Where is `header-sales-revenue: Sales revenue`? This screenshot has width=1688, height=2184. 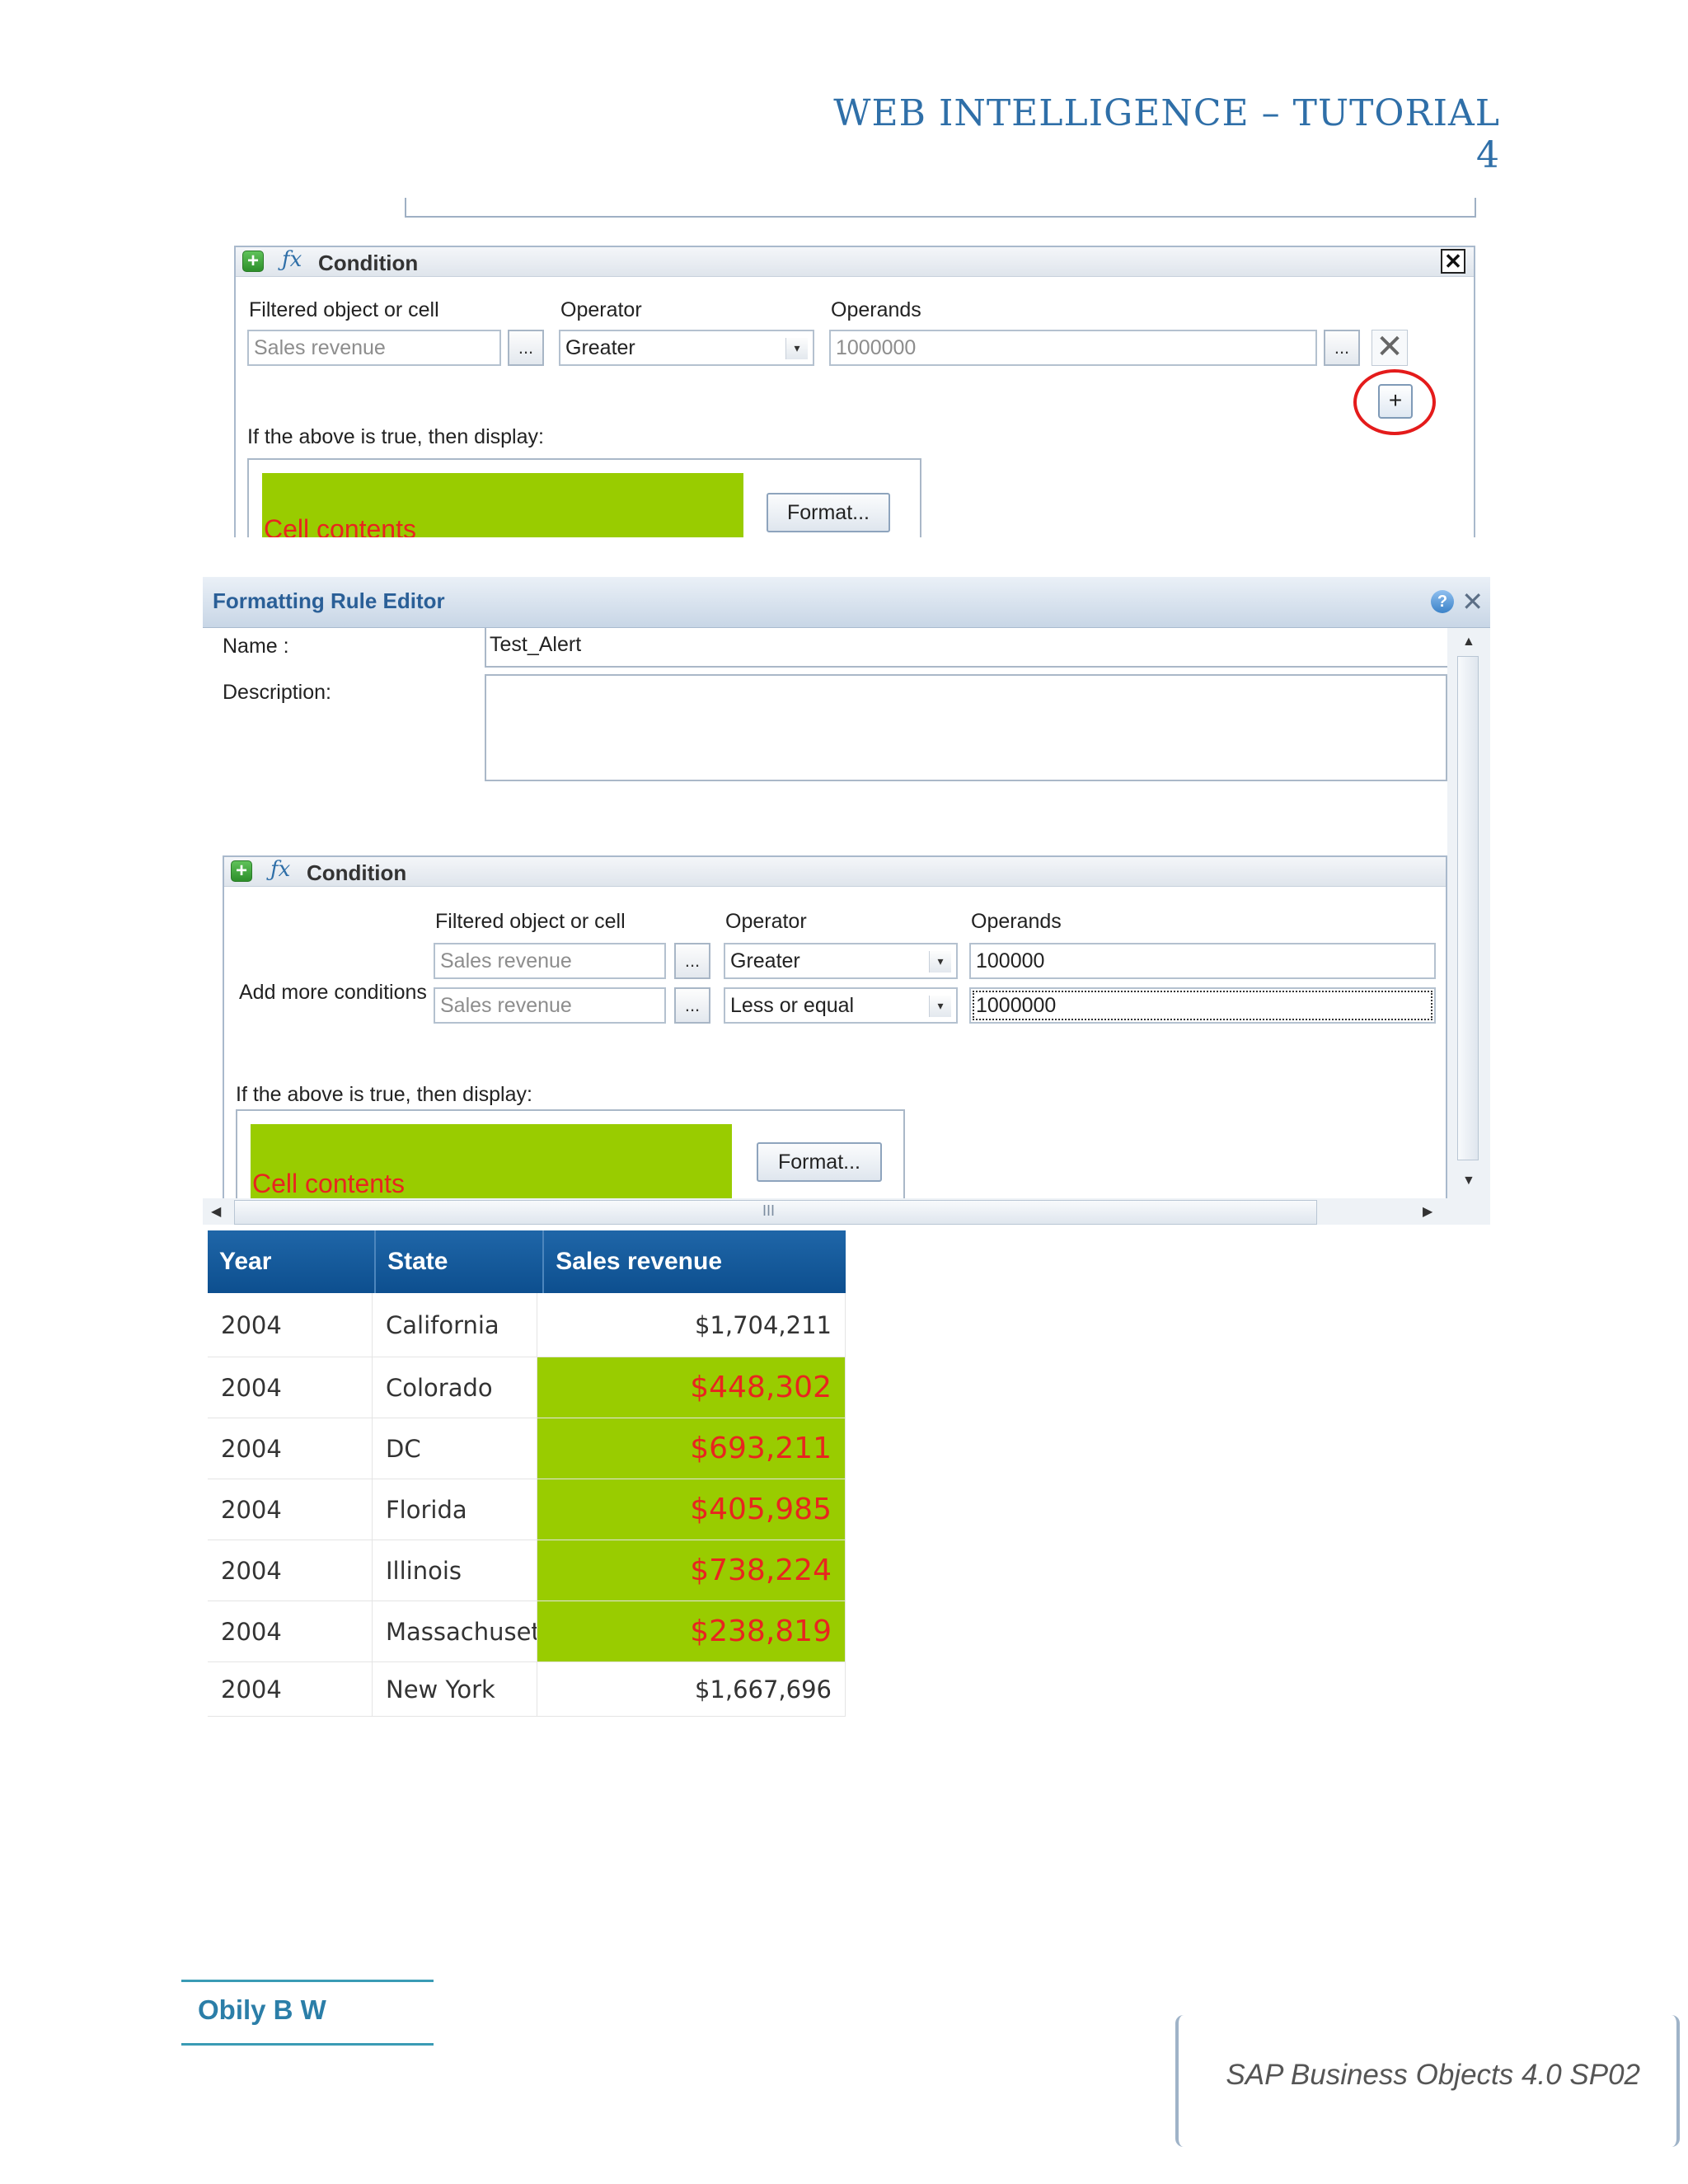
header-sales-revenue: Sales revenue is located at coordinates (695, 1261).